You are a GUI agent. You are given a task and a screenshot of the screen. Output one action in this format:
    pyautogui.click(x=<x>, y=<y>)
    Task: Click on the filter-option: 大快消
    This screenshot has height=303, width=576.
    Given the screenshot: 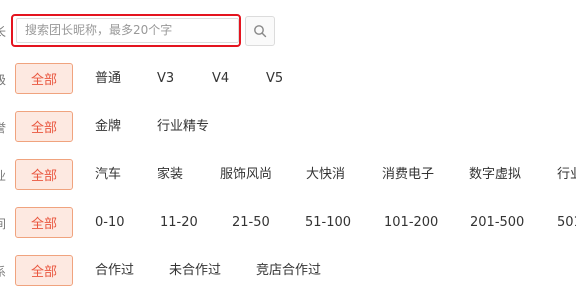 What is the action you would take?
    pyautogui.click(x=325, y=174)
    